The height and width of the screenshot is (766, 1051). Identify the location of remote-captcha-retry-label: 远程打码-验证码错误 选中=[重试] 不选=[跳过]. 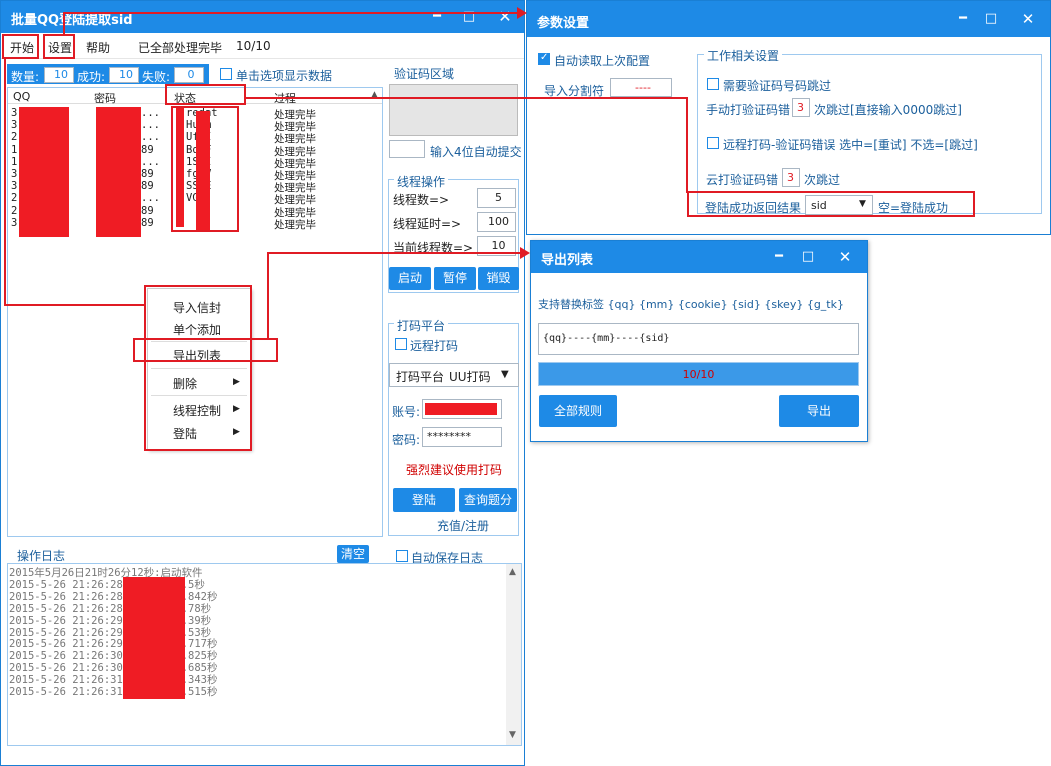
(850, 145).